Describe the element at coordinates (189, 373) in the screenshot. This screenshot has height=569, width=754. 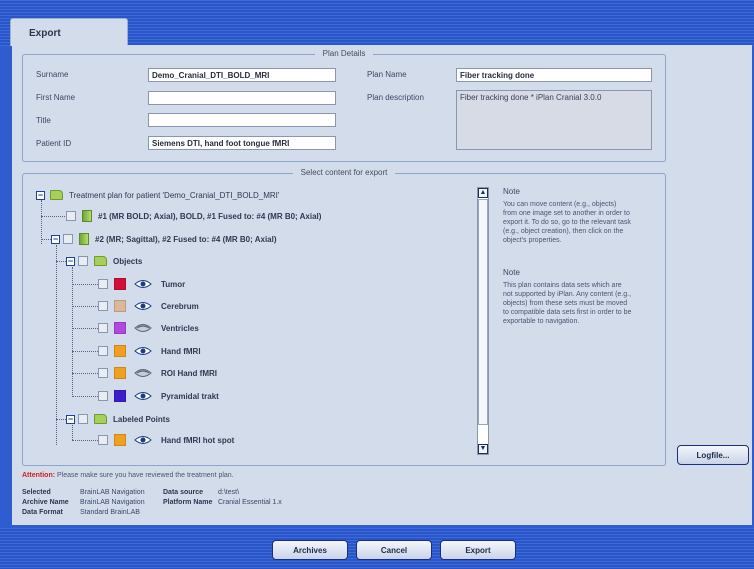
I see `object-label: ROI Hand fMRI` at that location.